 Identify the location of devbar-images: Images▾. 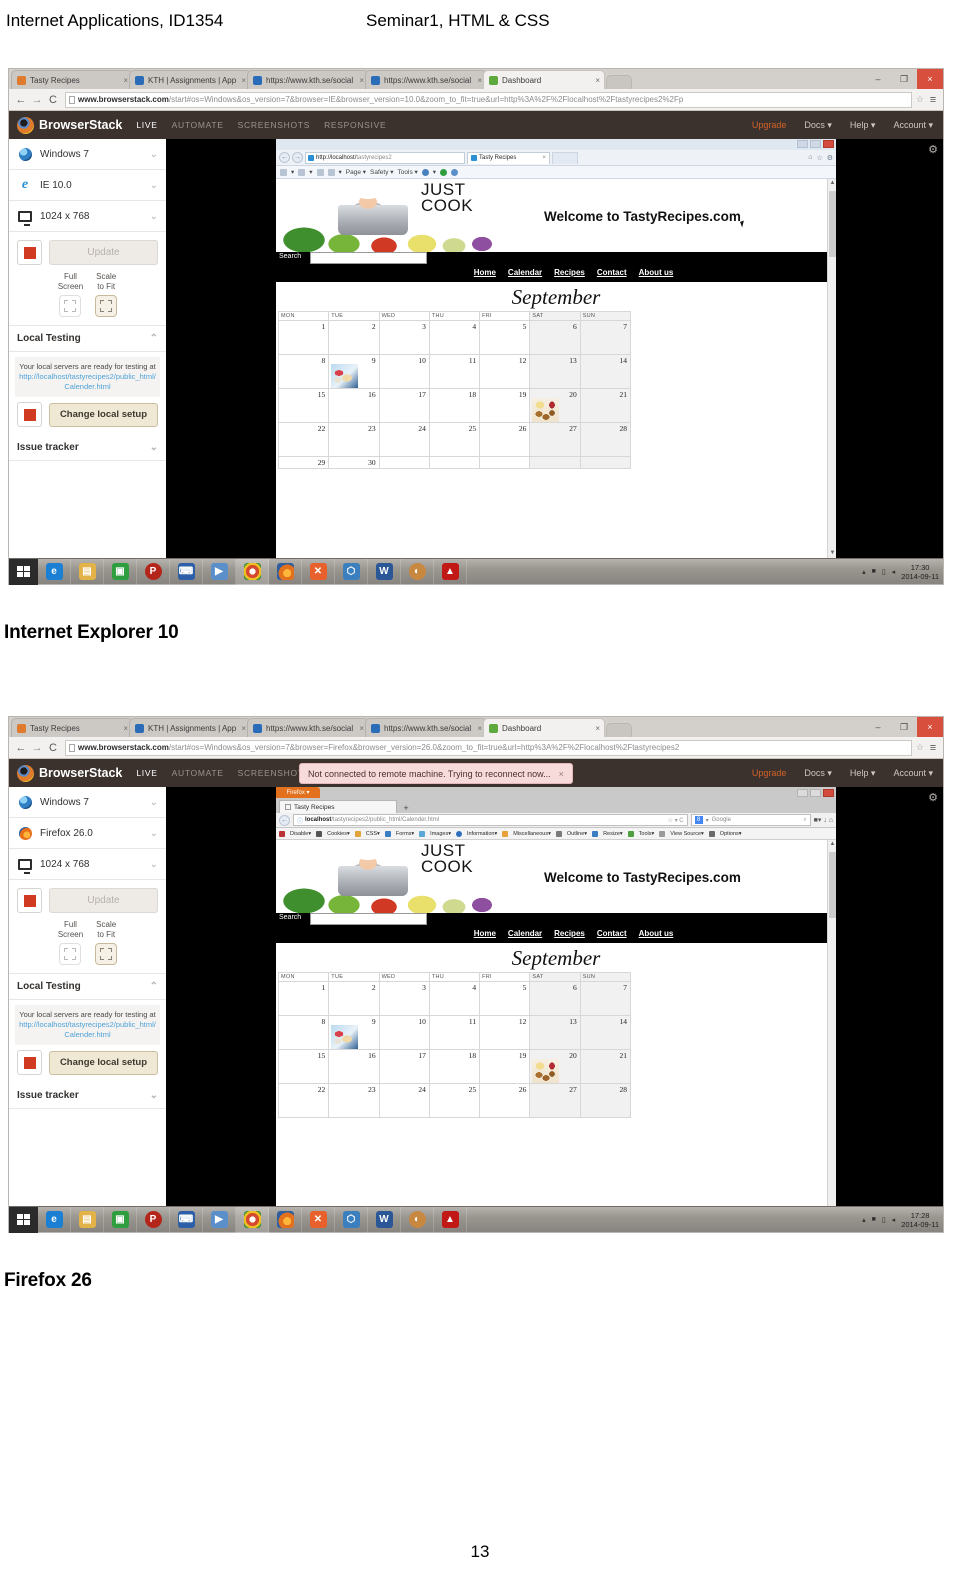
(440, 834).